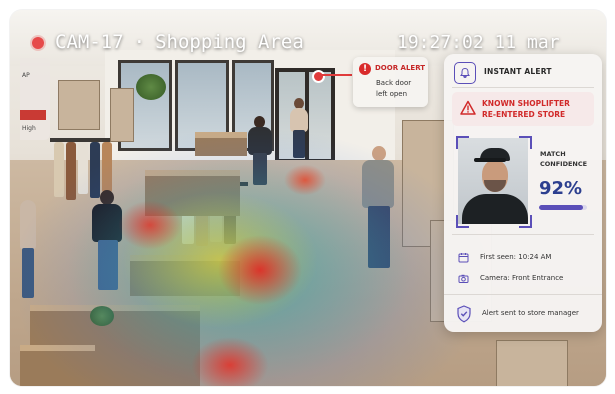 The width and height of the screenshot is (615, 394). I want to click on door-alert-line2: left open, so click(392, 94).